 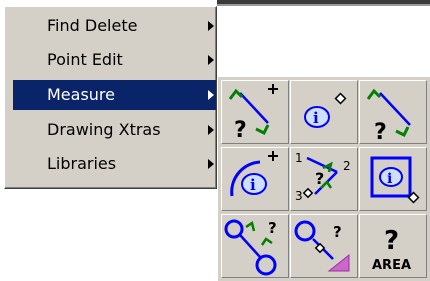 I want to click on menu-item-measure: Measure, so click(x=114, y=95).